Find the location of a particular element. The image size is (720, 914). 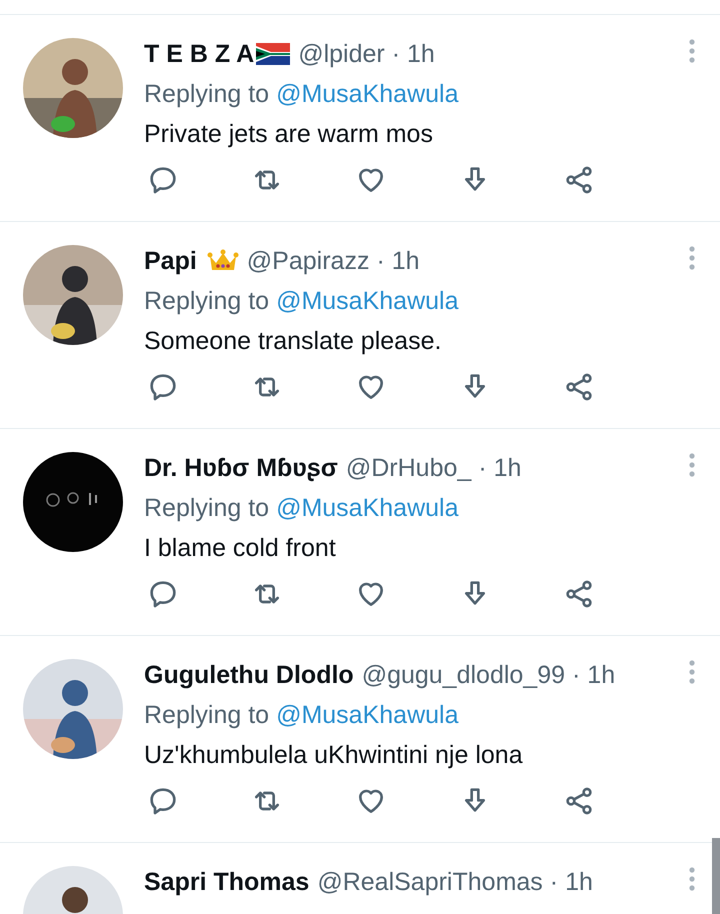

author-handle: @RealSapriThomas is located at coordinates (430, 882).